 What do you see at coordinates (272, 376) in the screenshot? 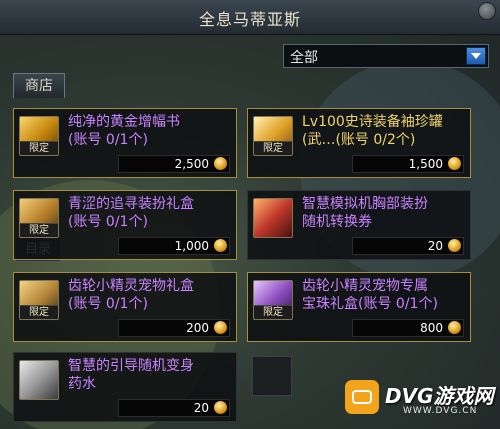
I see `empty-item-slot` at bounding box center [272, 376].